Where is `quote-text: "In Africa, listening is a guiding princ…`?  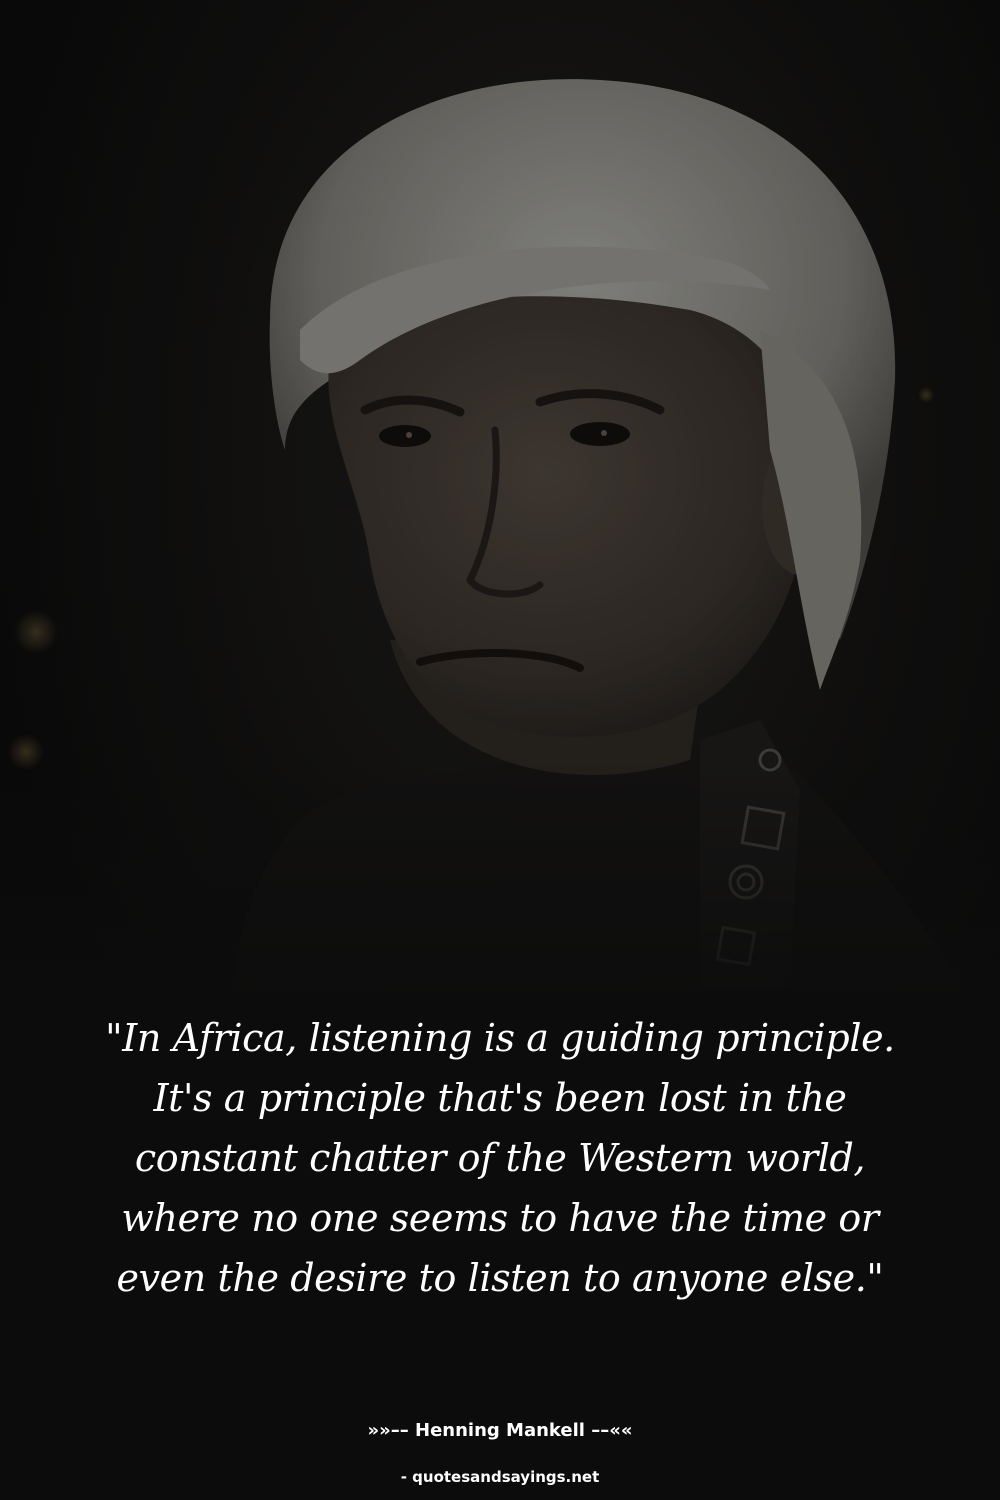 quote-text: "In Africa, listening is a guiding princ… is located at coordinates (500, 1158).